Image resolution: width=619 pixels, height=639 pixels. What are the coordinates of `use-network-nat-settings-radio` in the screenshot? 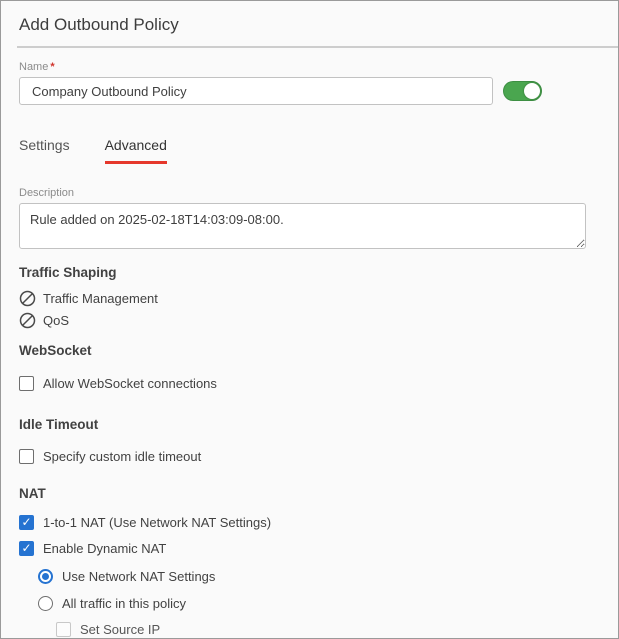 It's located at (45, 576).